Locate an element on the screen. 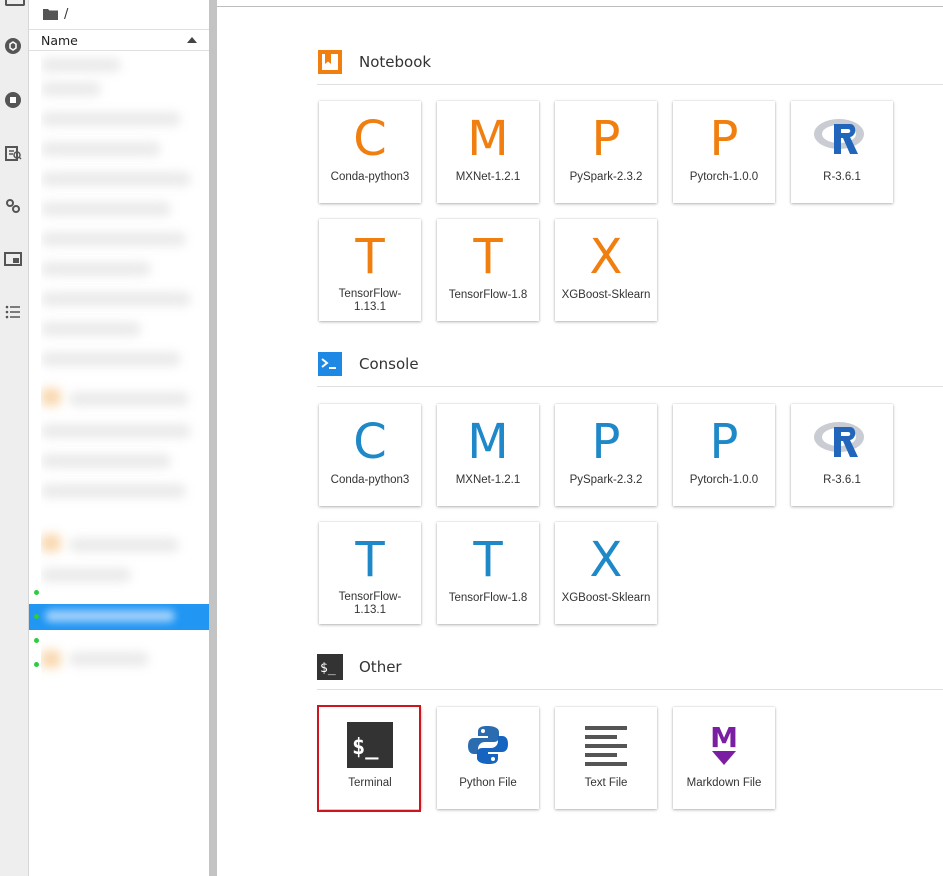  python-logo-icon is located at coordinates (488, 745).